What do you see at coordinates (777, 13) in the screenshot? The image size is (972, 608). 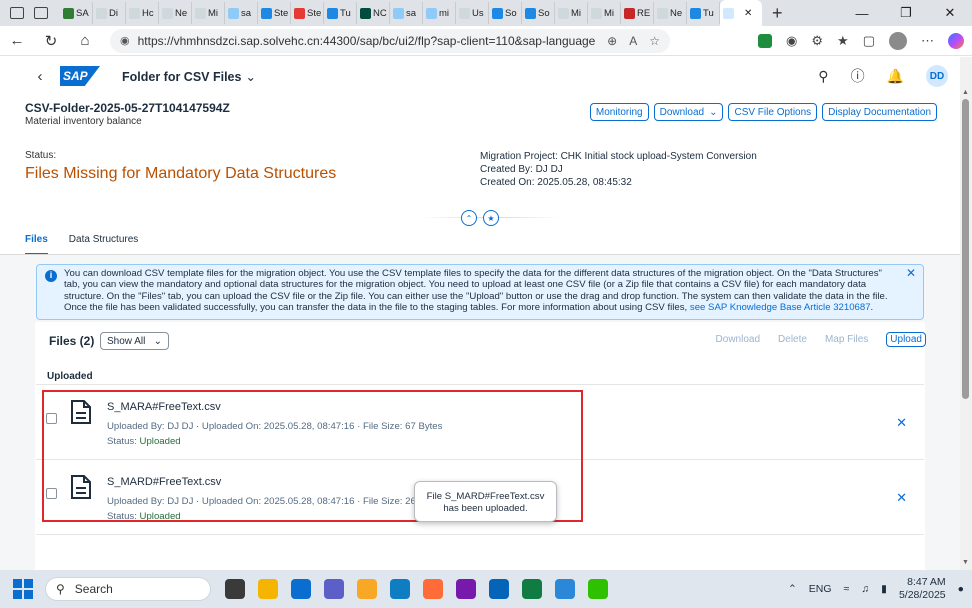 I see `new-tab-icon: +` at bounding box center [777, 13].